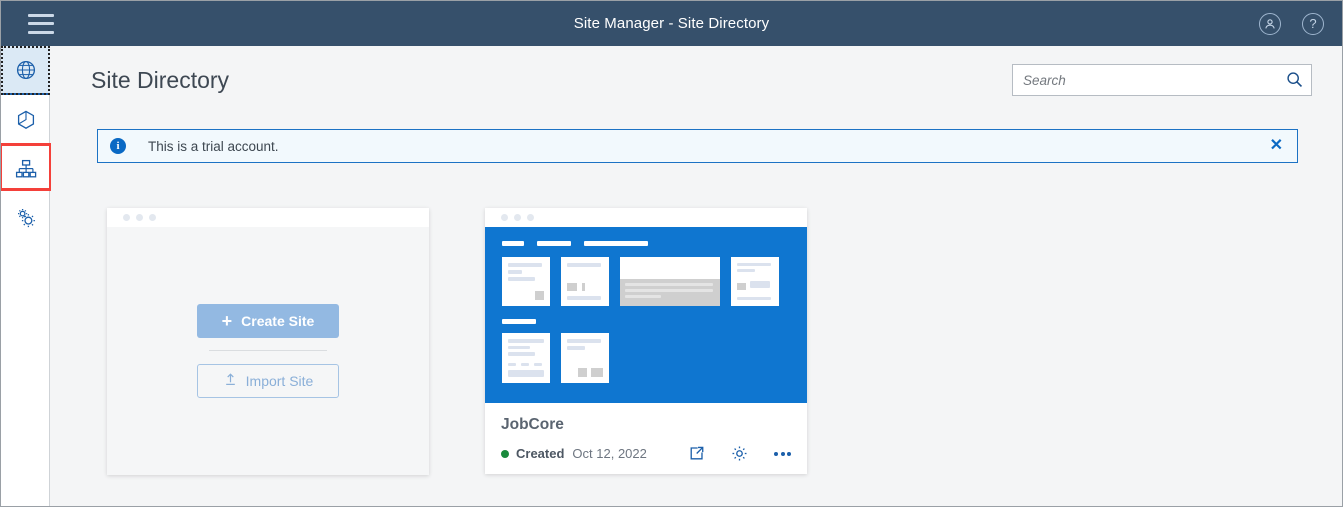 This screenshot has height=507, width=1343. What do you see at coordinates (646, 438) in the screenshot?
I see `site-card-footer: JobCore Created Oct 12, 2022` at bounding box center [646, 438].